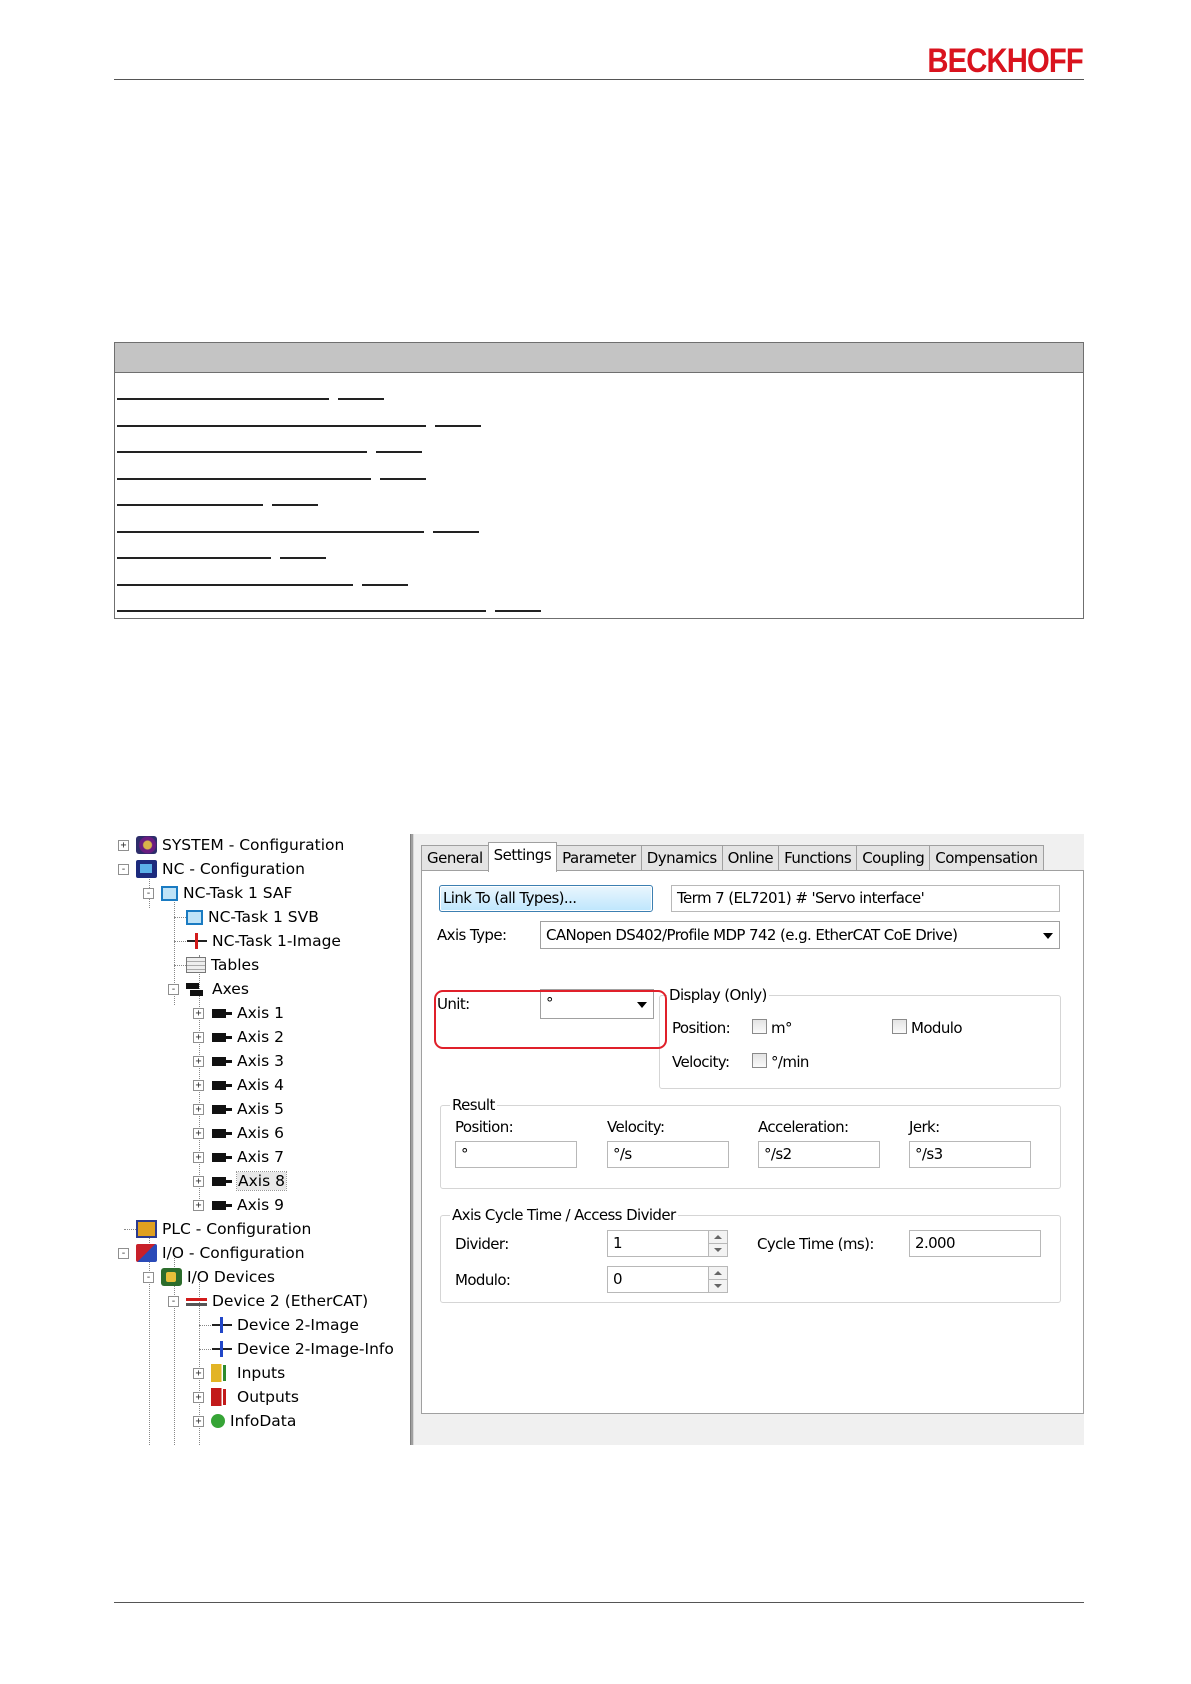  I want to click on cycle-time-field: 2.000, so click(975, 1243).